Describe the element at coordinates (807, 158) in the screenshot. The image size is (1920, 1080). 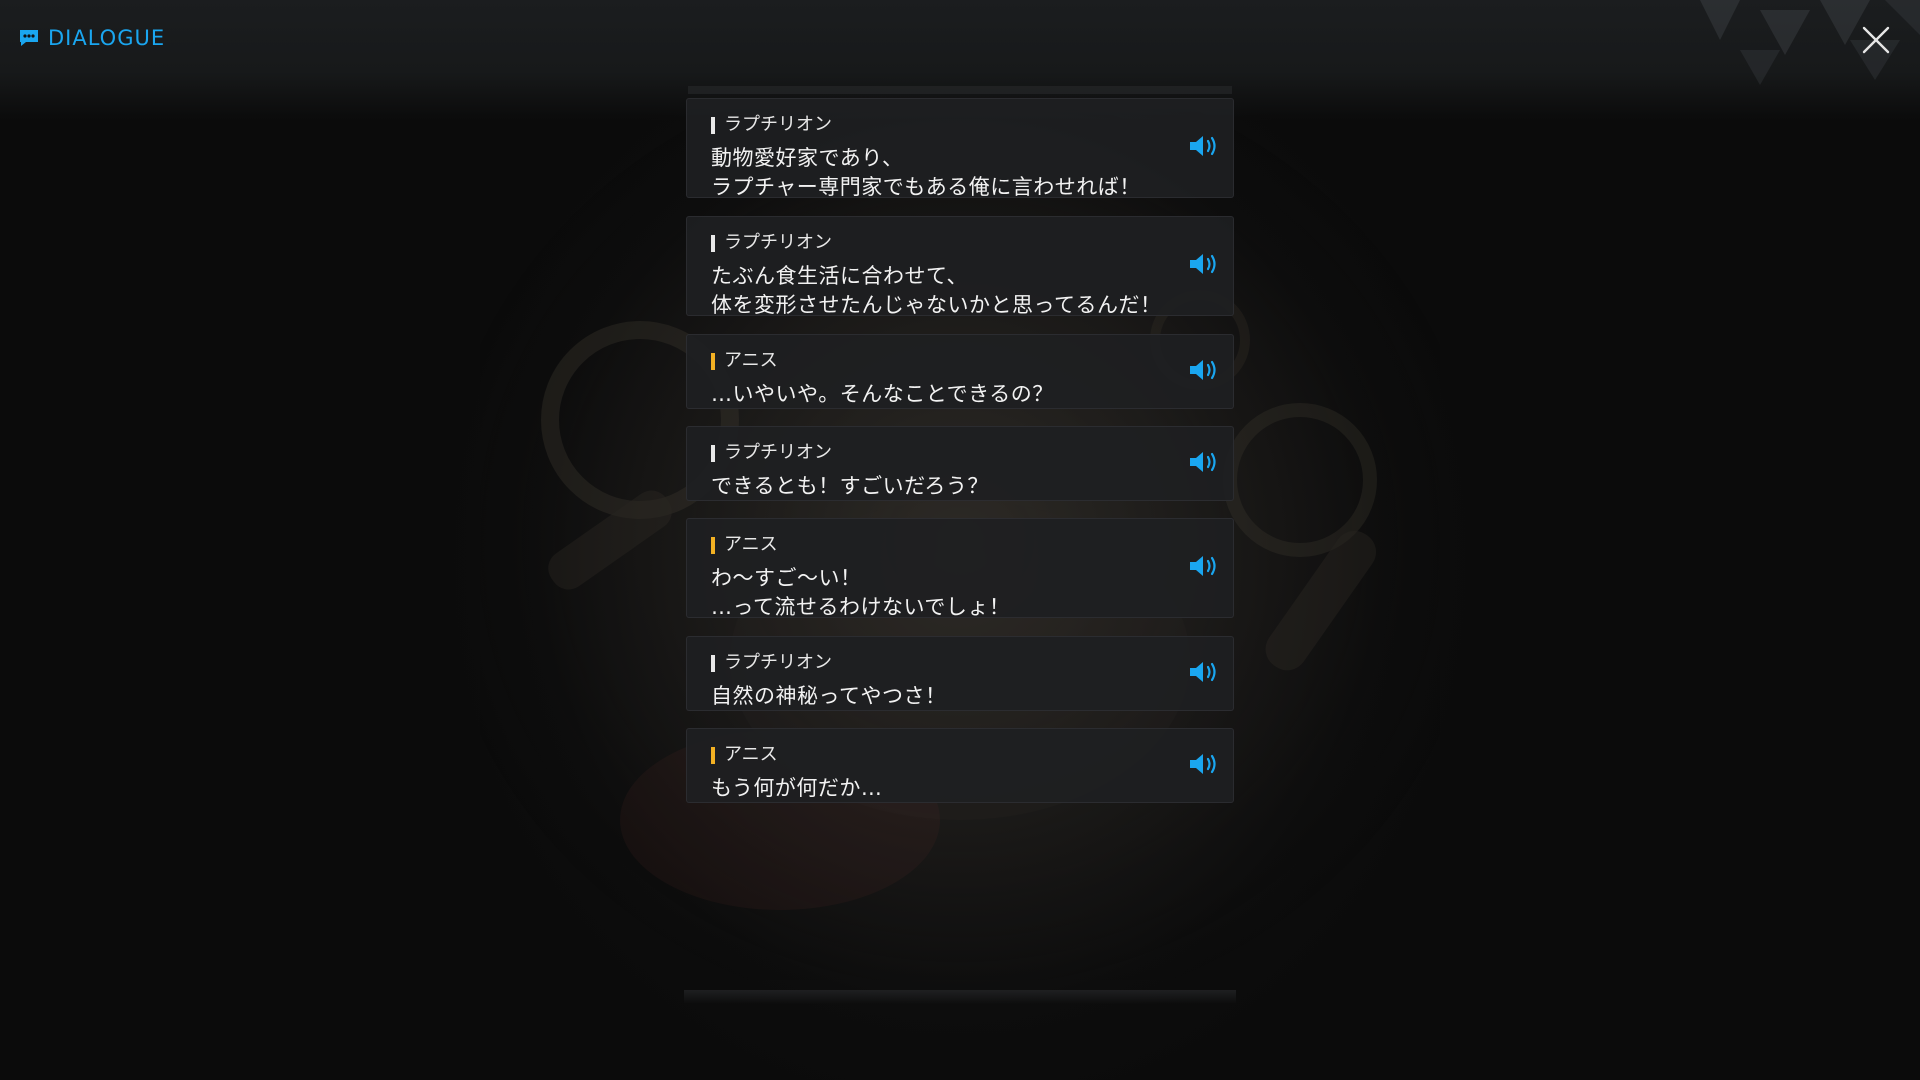
I see `dialogue-line: 動物愛好家であり、` at that location.